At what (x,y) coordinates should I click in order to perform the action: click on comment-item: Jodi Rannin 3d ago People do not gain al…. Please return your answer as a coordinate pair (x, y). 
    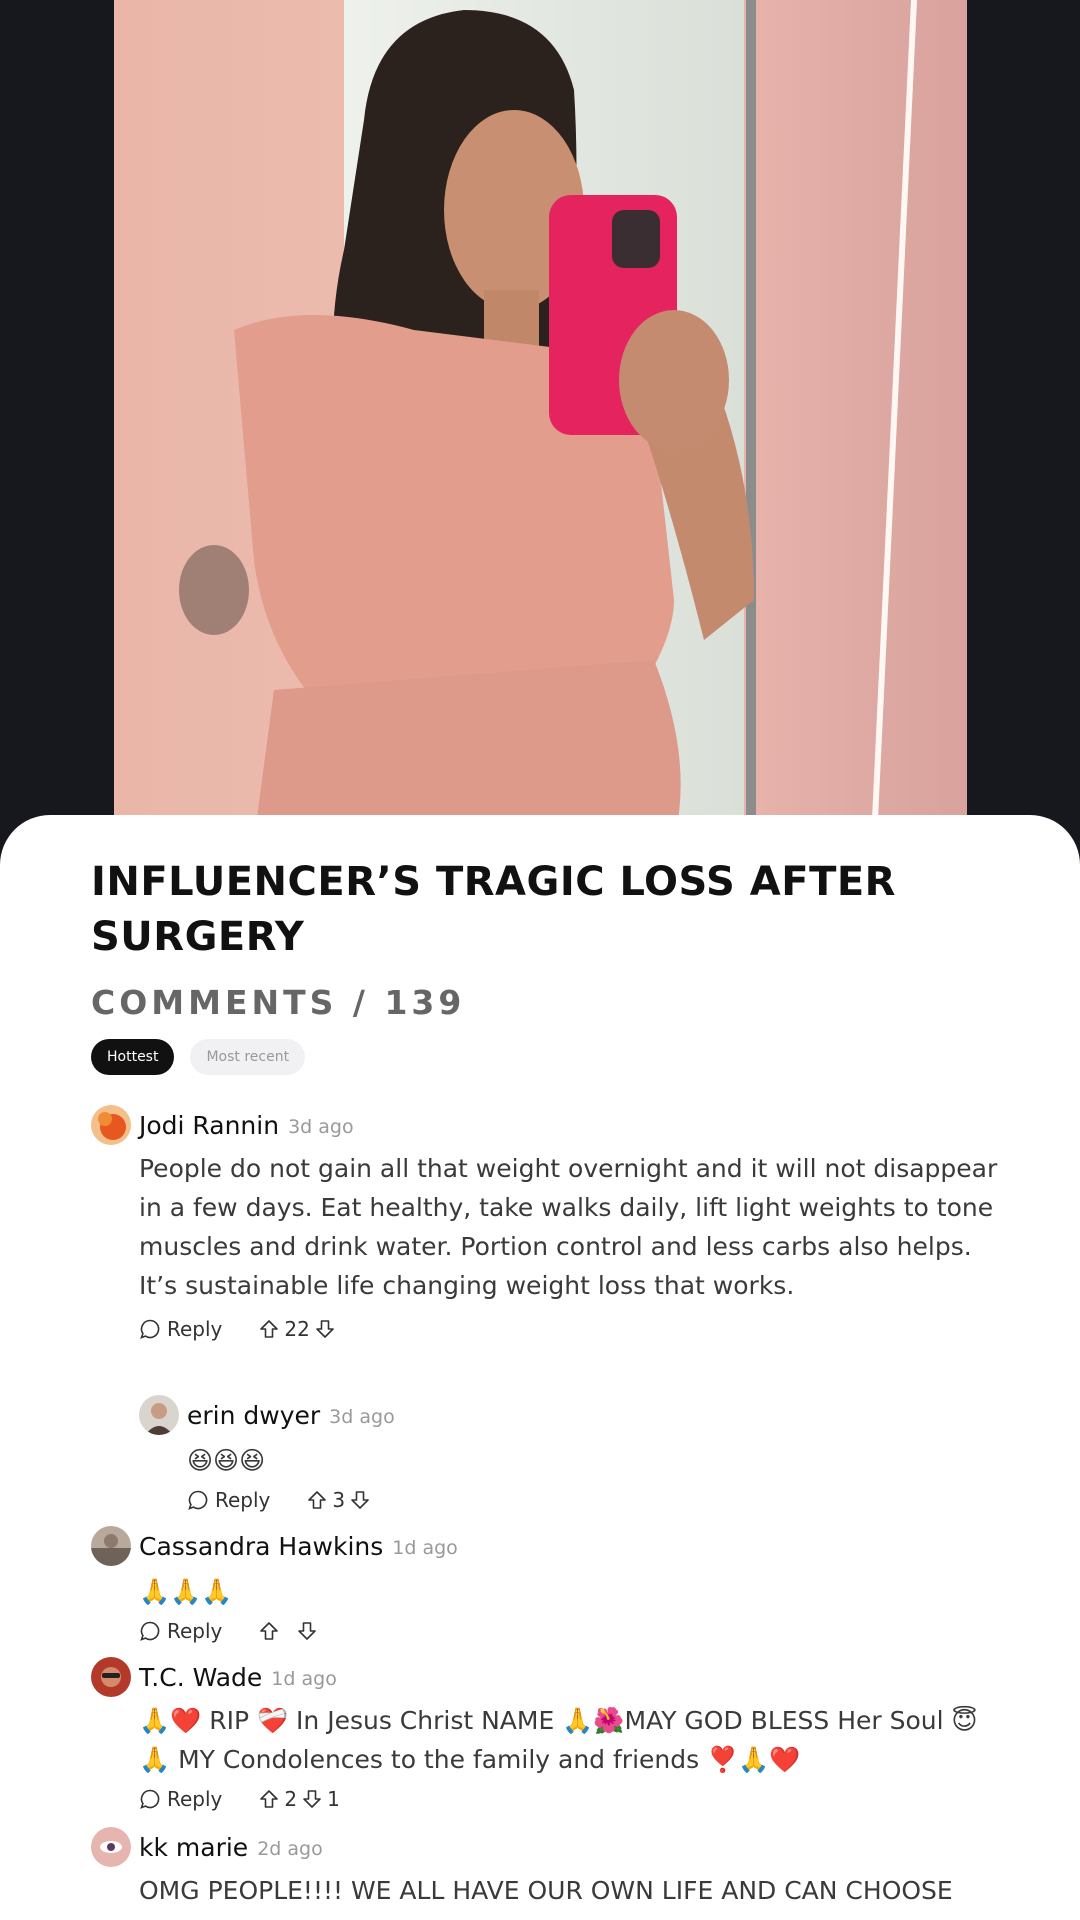
    Looking at the image, I should click on (551, 1226).